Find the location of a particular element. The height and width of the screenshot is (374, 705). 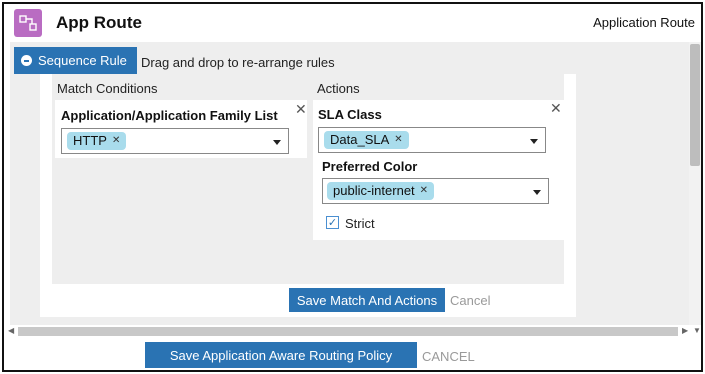

header: App Route Application Route is located at coordinates (352, 23).